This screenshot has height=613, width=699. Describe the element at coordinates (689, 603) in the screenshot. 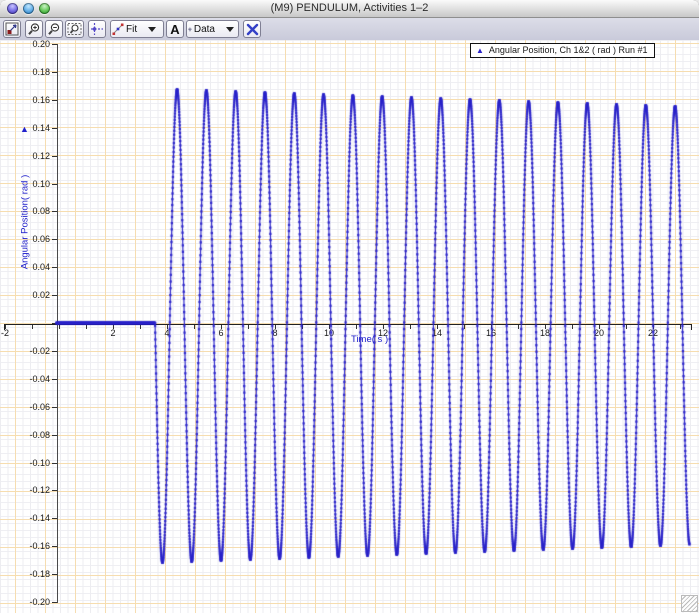

I see `resize-grip` at that location.